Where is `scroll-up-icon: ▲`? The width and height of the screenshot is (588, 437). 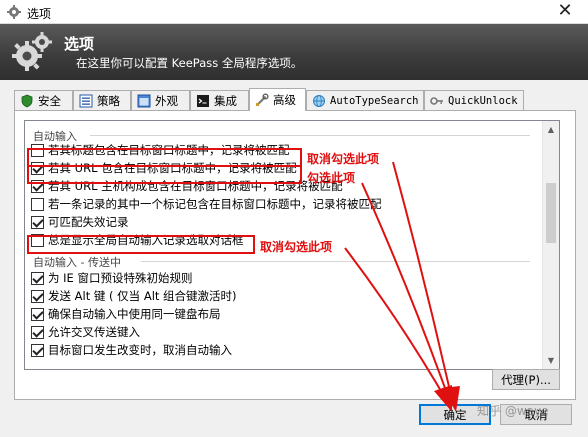 scroll-up-icon: ▲ is located at coordinates (551, 129).